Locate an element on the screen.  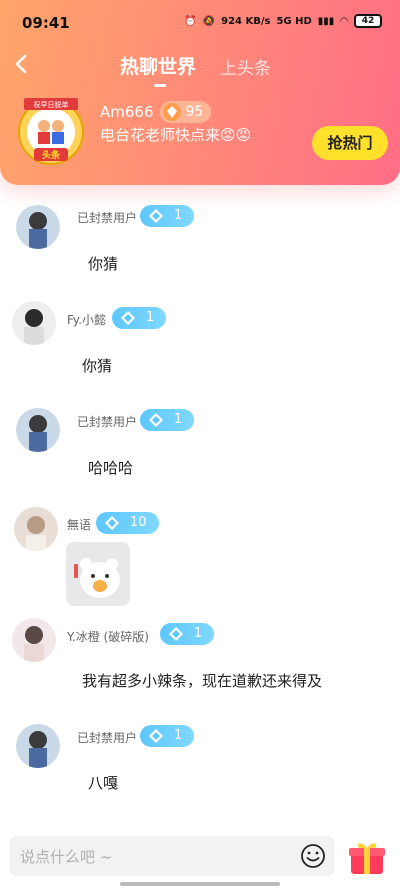
top-author-level-badge: 95 is located at coordinates (185, 112).